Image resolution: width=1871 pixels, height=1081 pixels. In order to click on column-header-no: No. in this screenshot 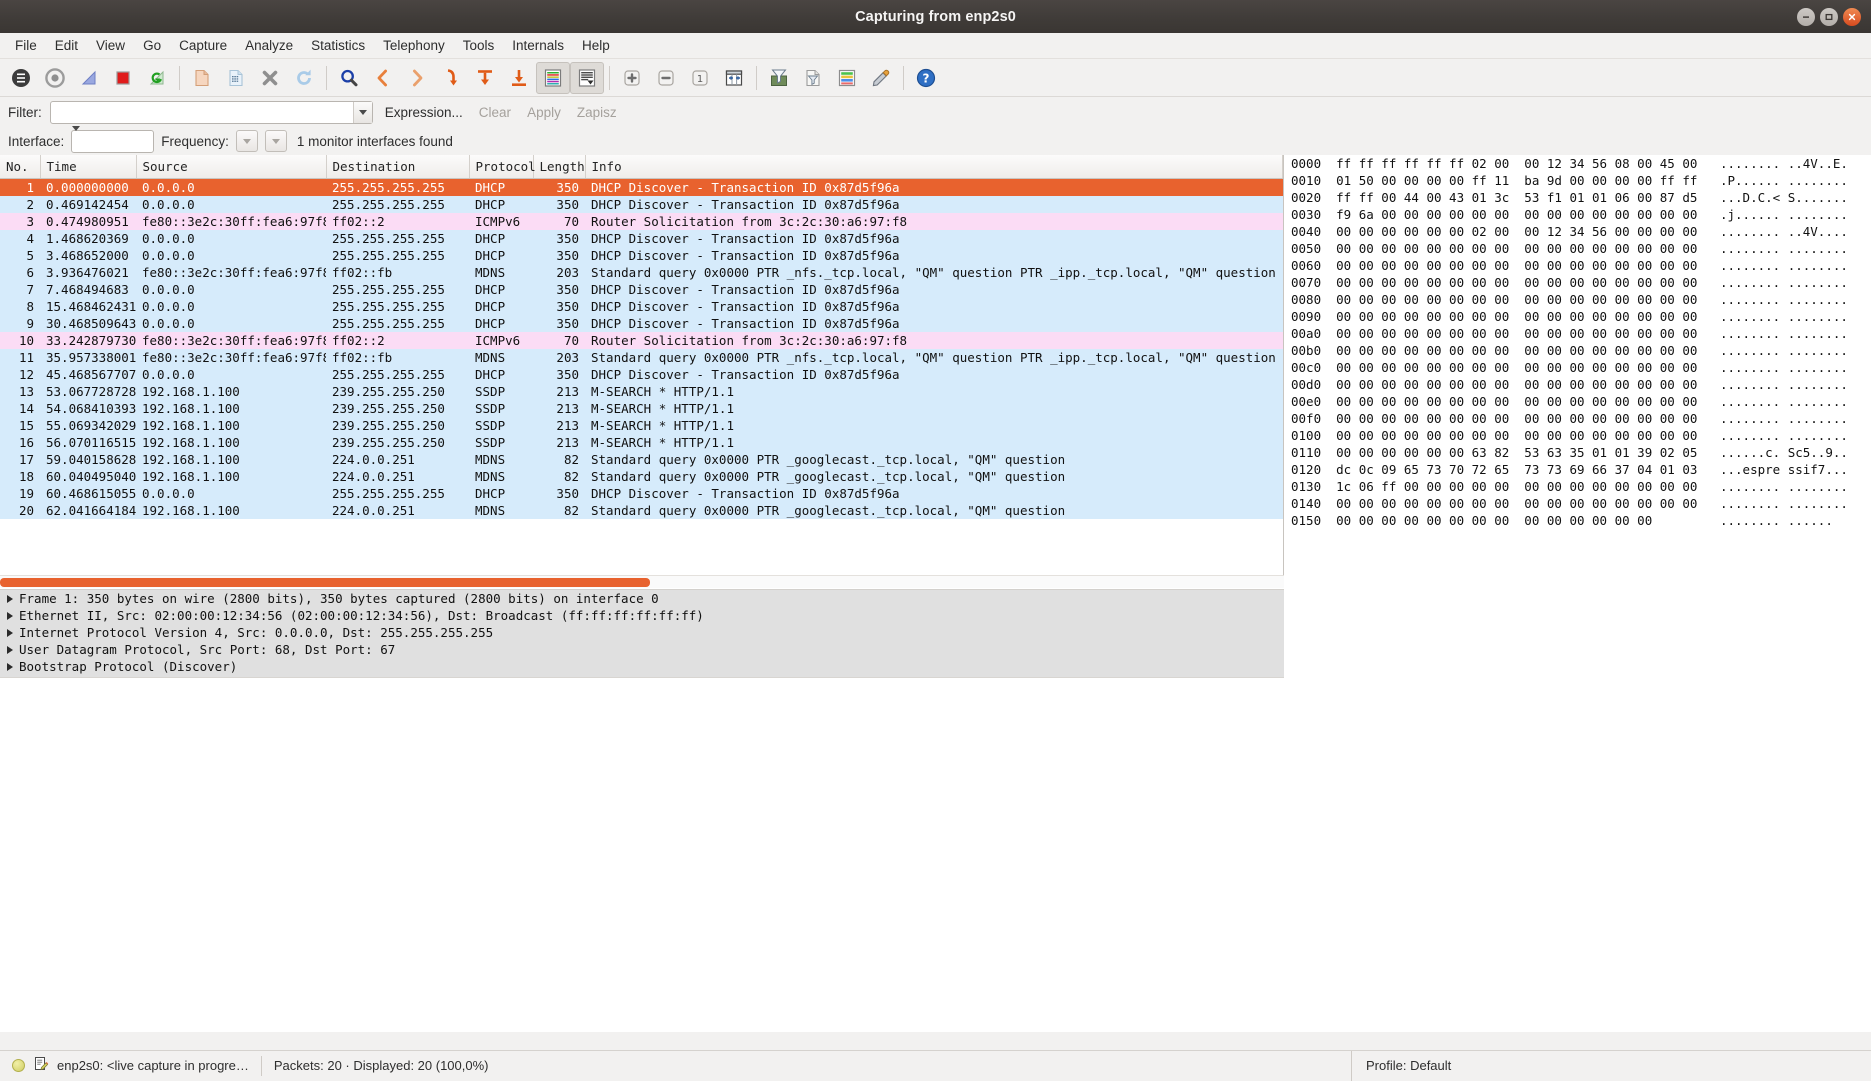, I will do `click(20, 167)`.